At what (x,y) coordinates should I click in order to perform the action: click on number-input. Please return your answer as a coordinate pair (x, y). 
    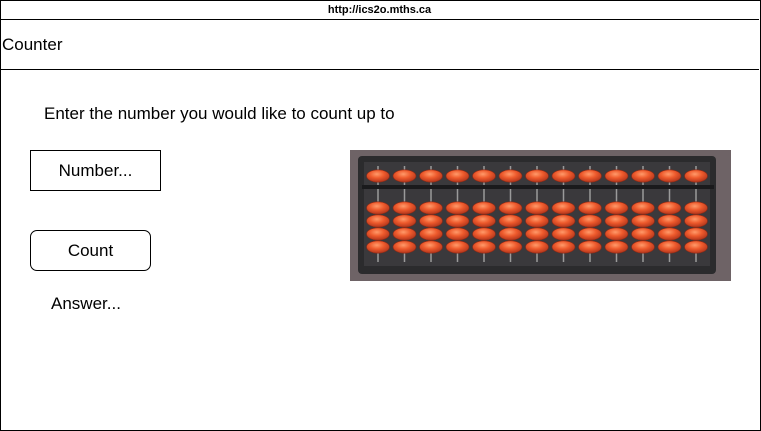
    Looking at the image, I should click on (95, 170).